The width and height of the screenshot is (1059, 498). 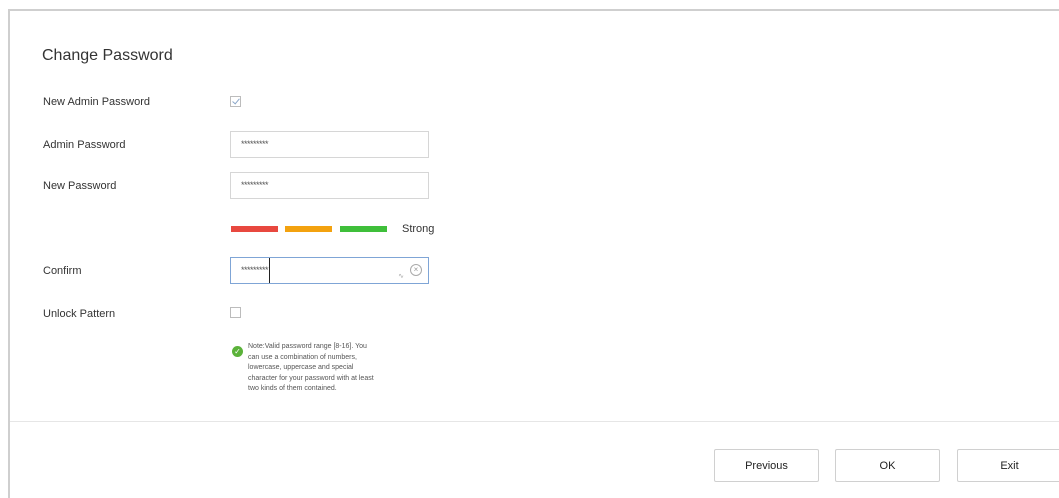 I want to click on strength-bar-medium, so click(x=308, y=229).